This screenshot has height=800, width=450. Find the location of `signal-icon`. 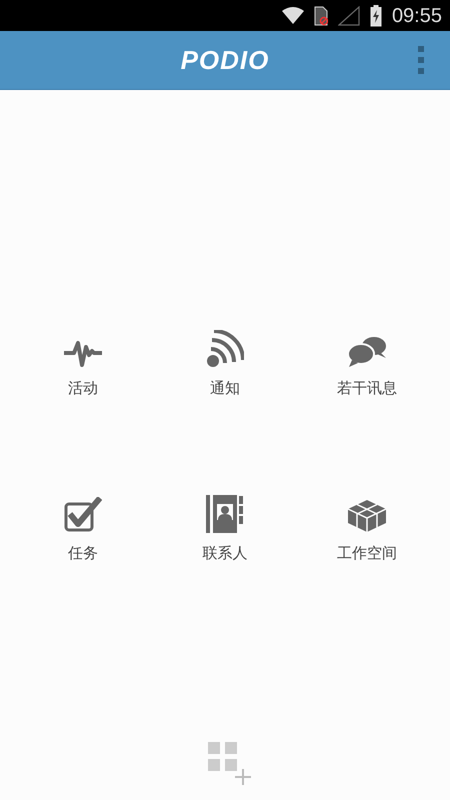

signal-icon is located at coordinates (349, 16).